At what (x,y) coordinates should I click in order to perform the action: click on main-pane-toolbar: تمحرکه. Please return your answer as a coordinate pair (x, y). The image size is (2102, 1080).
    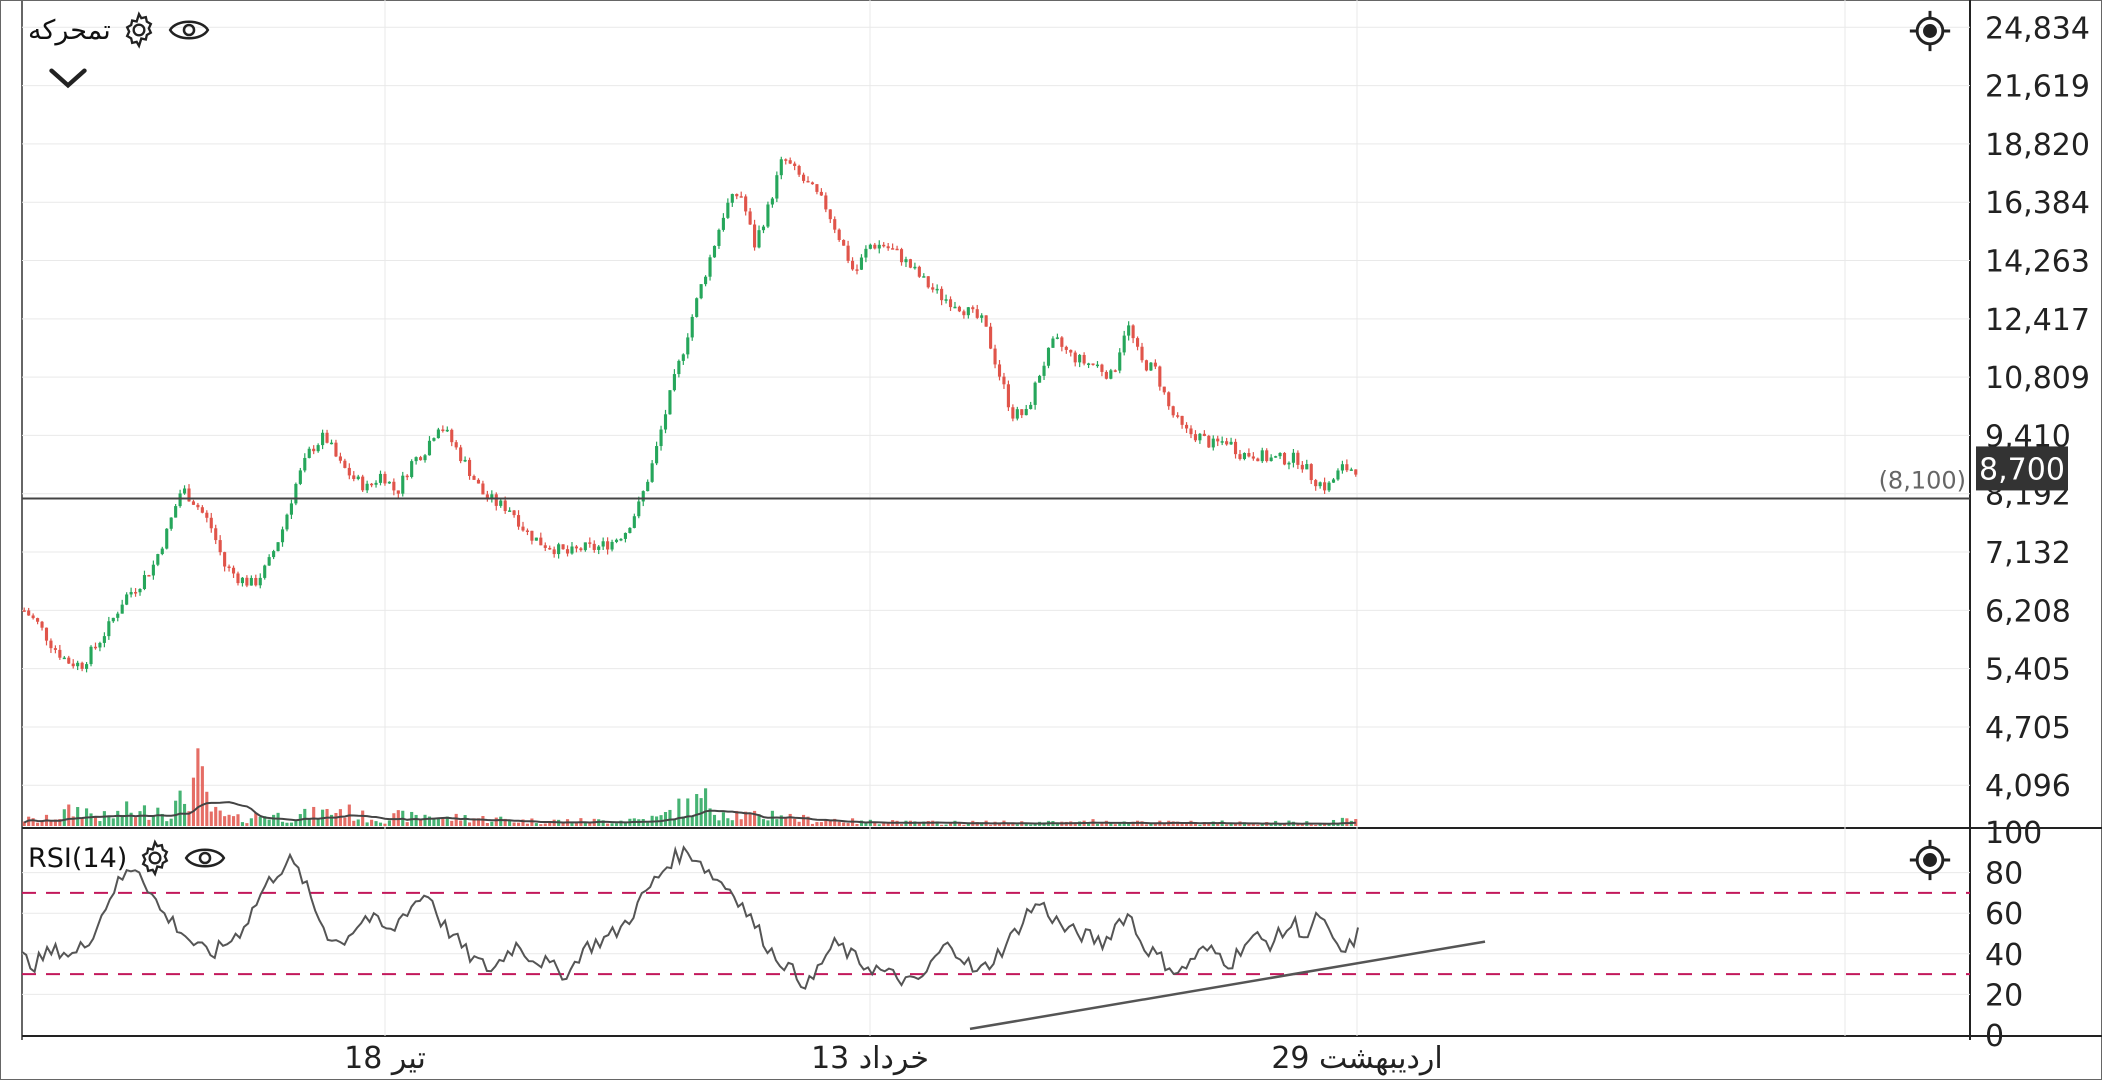
    Looking at the image, I should click on (119, 30).